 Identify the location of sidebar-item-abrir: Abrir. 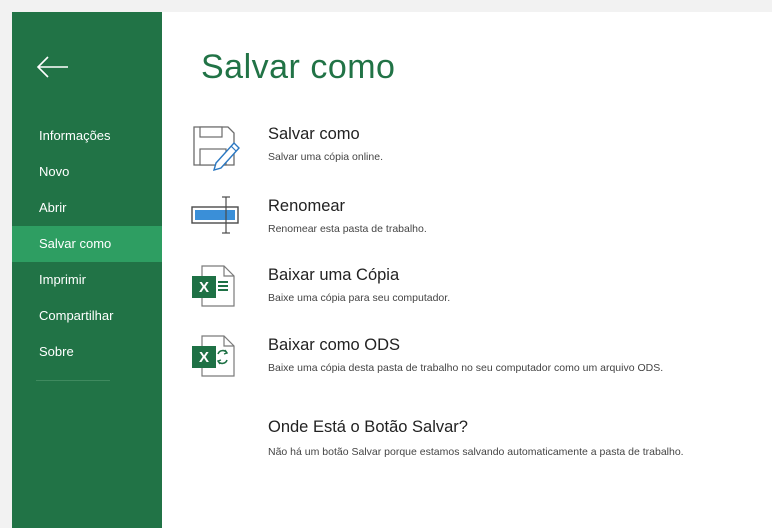
(87, 208).